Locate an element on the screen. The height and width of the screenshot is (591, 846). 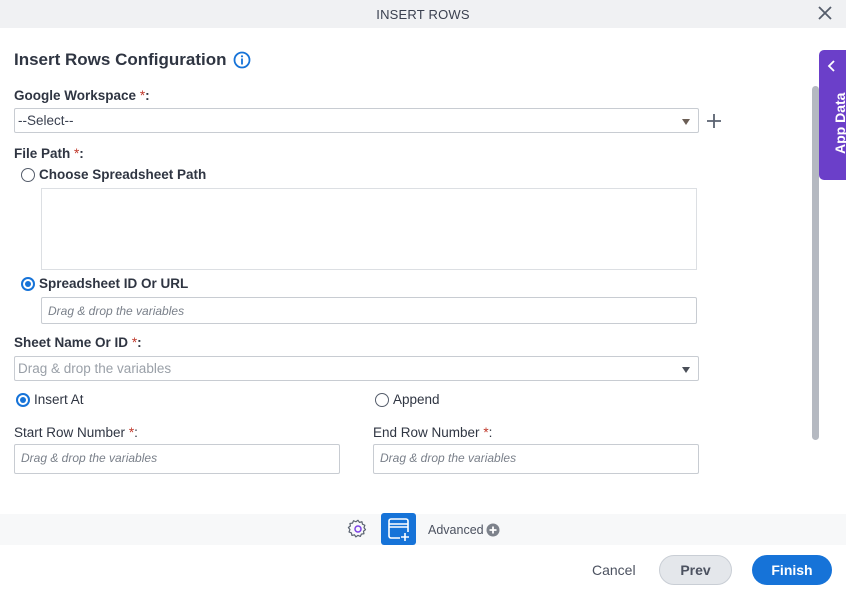
gear-icon is located at coordinates (358, 529).